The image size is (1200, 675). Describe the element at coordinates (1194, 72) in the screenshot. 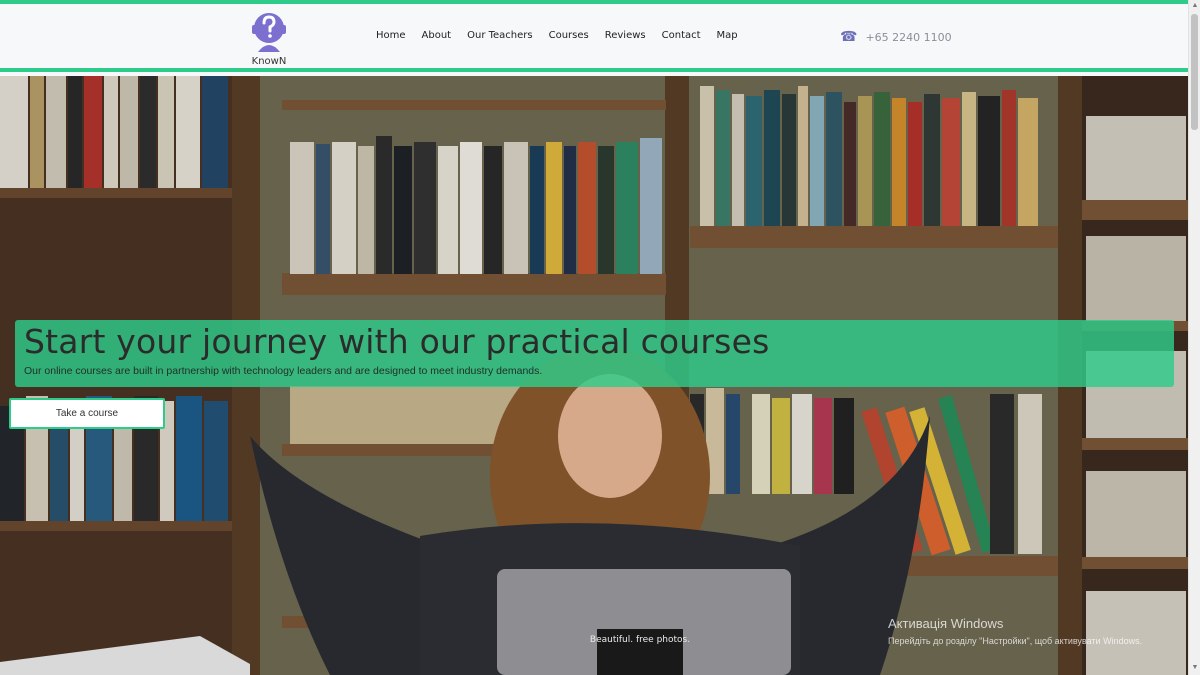

I see `scrollbar-thumb` at that location.